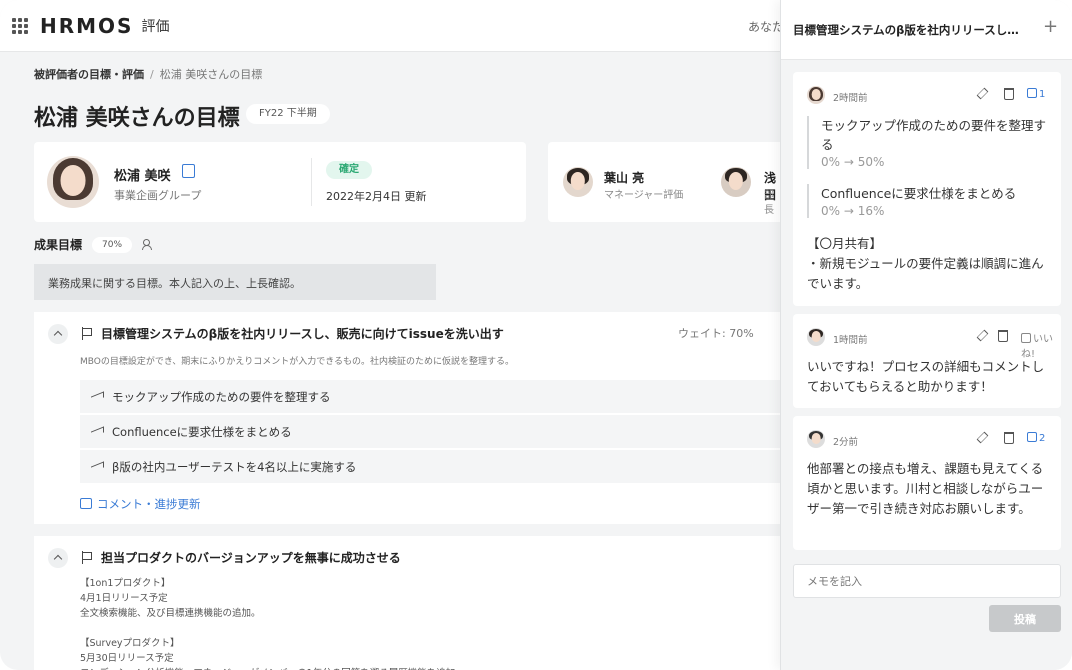 This screenshot has width=1072, height=670. What do you see at coordinates (148, 244) in the screenshot?
I see `people-icon` at bounding box center [148, 244].